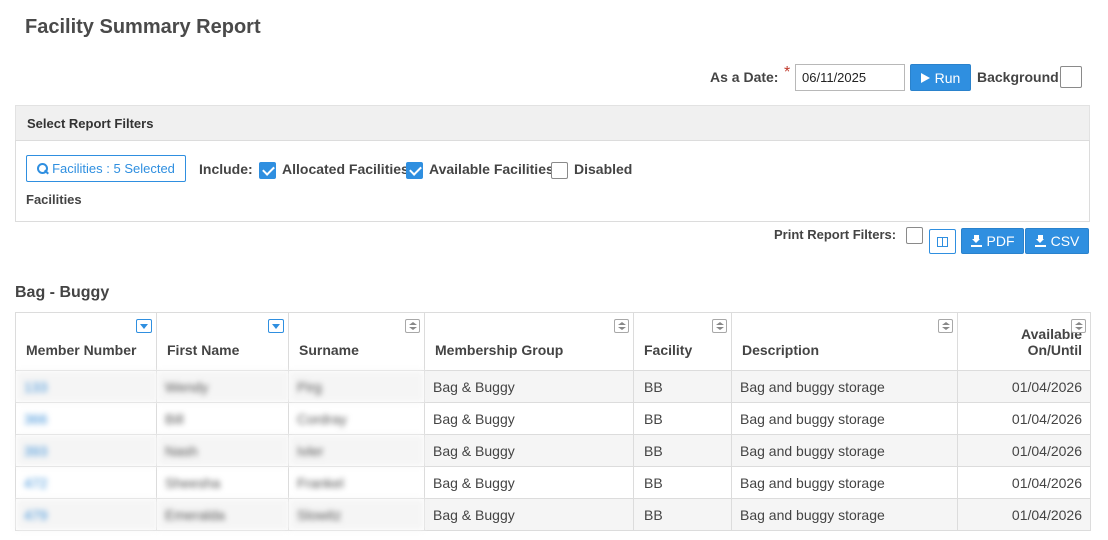  What do you see at coordinates (781, 350) in the screenshot?
I see `column-label: Description` at bounding box center [781, 350].